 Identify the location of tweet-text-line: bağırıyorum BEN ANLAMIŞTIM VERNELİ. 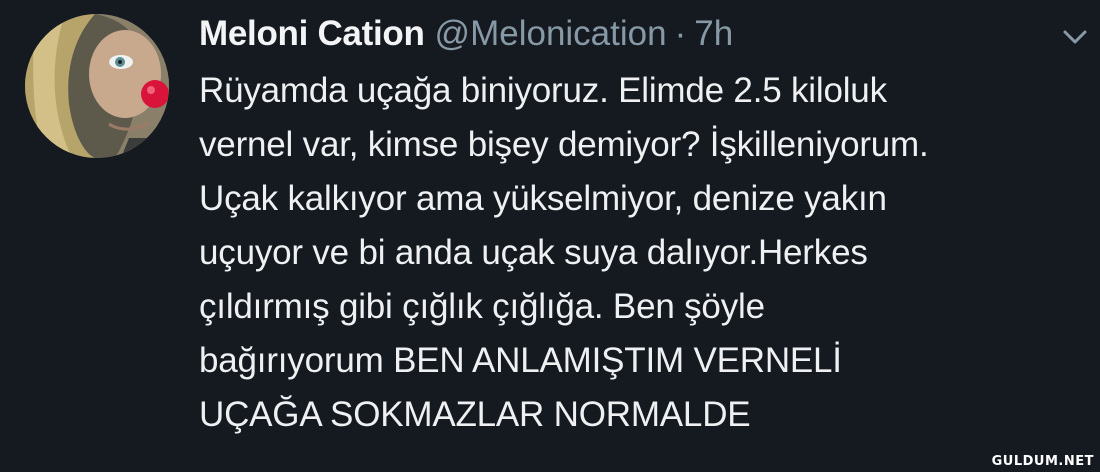
(520, 360).